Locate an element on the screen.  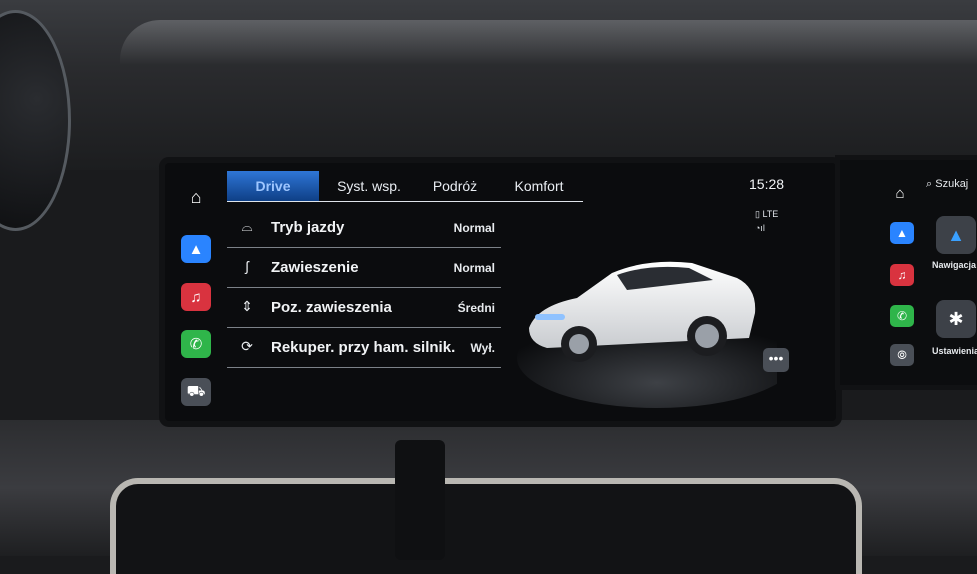
app-rail: ⌂ ▲ ♫ ✆ ⛟ is located at coordinates (194, 292).